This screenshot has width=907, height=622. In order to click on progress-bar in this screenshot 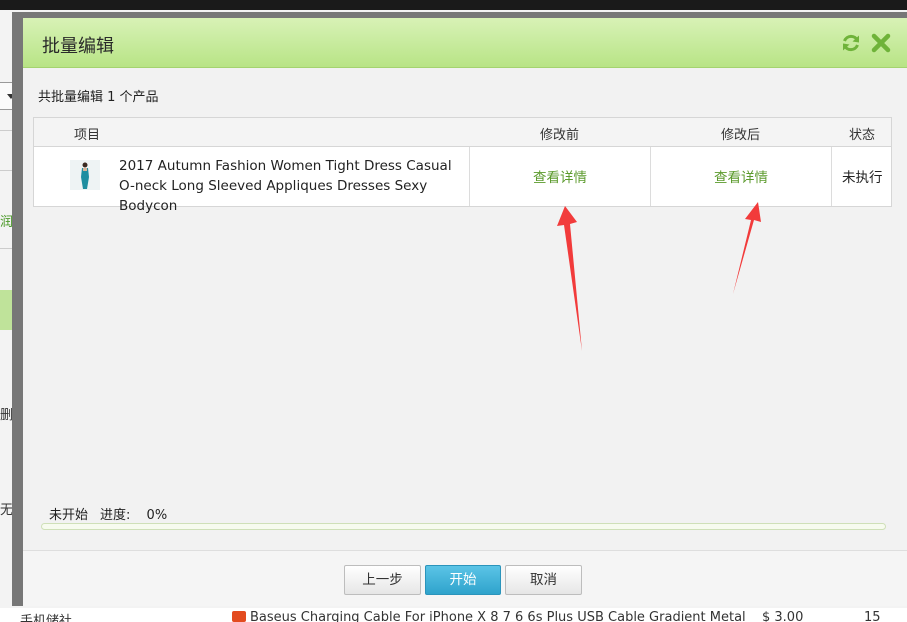, I will do `click(463, 526)`.